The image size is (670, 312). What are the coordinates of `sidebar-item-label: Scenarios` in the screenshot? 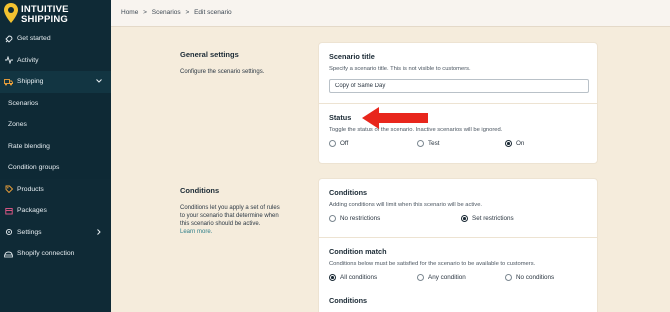 It's located at (23, 103).